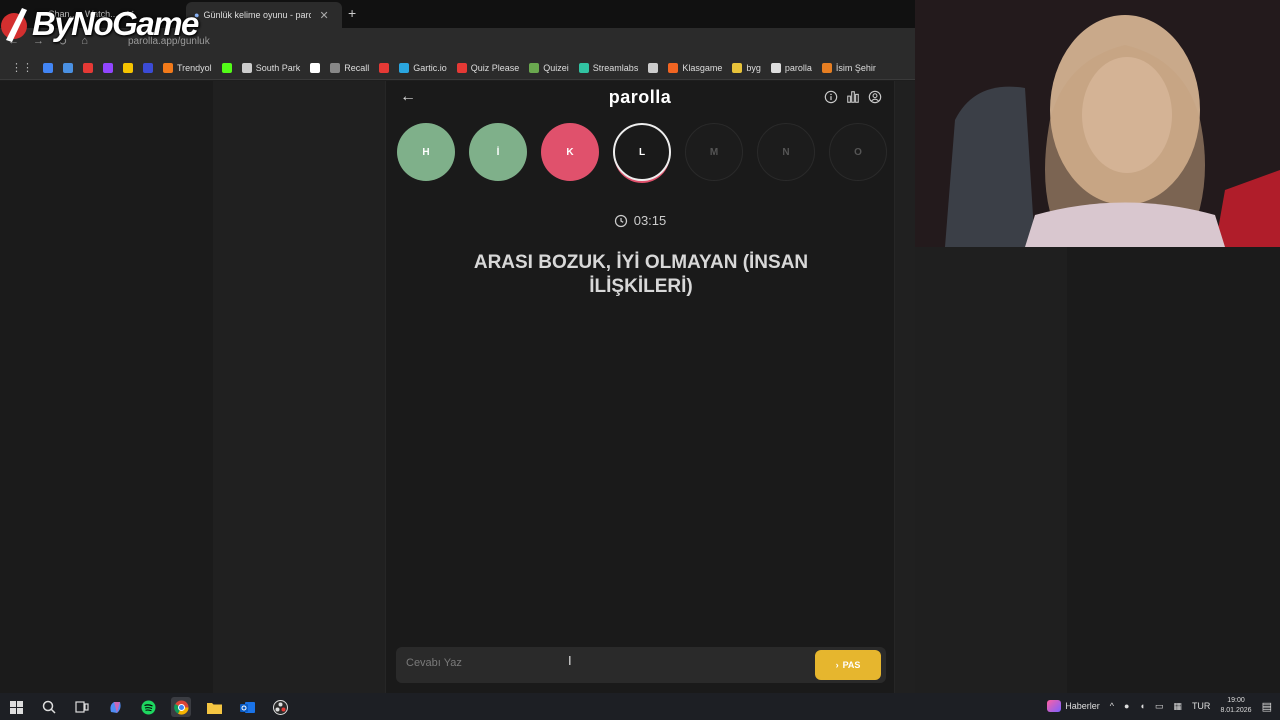 The width and height of the screenshot is (1280, 720). I want to click on taskbar: Haberler ^ ● ◖ ▭ ▦ TUR 19:00 8.01.2026 ▤, so click(640, 706).